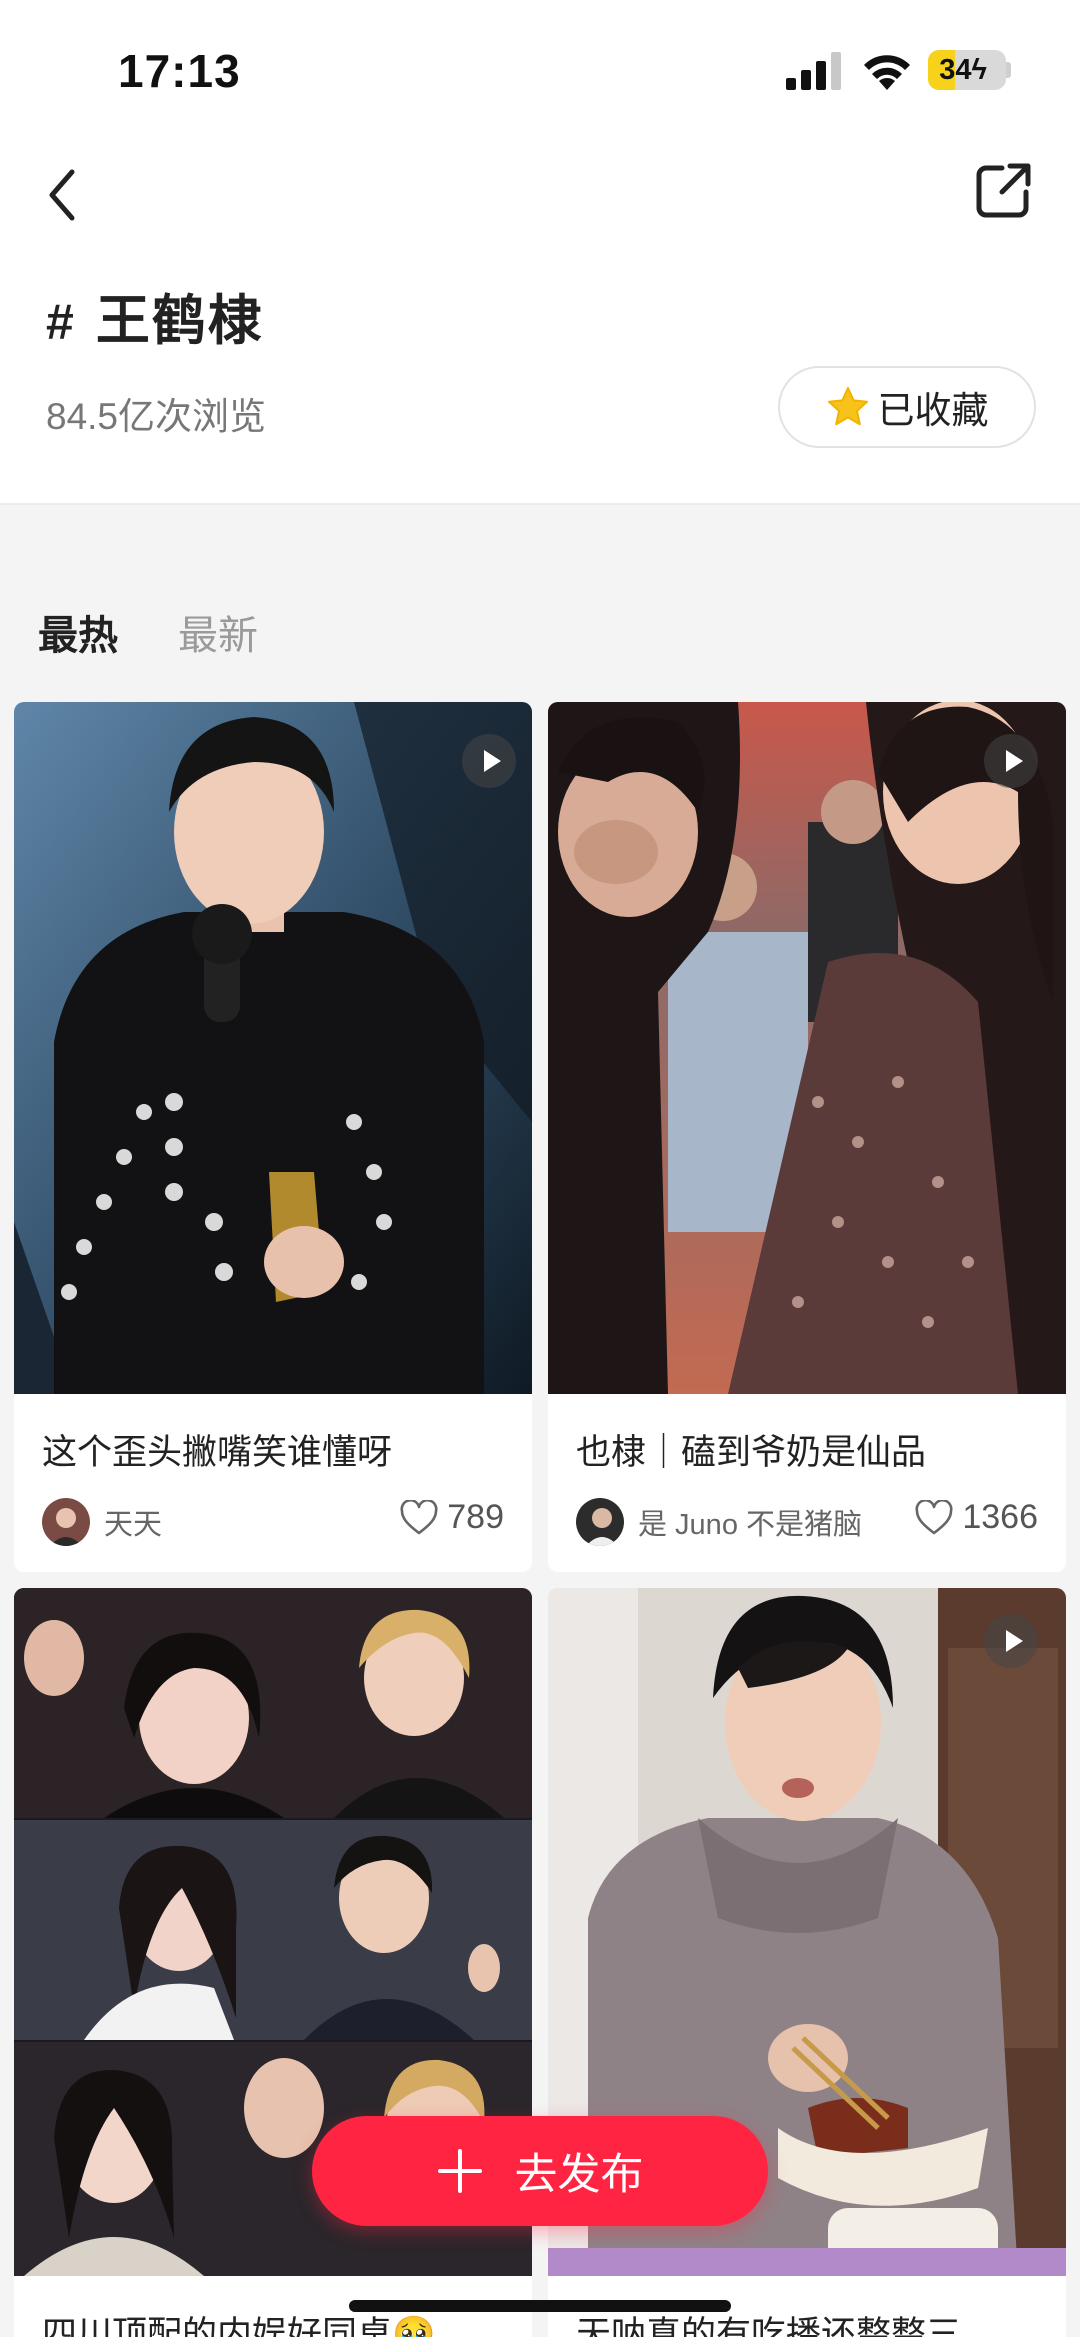  What do you see at coordinates (887, 72) in the screenshot?
I see `wifi-icon` at bounding box center [887, 72].